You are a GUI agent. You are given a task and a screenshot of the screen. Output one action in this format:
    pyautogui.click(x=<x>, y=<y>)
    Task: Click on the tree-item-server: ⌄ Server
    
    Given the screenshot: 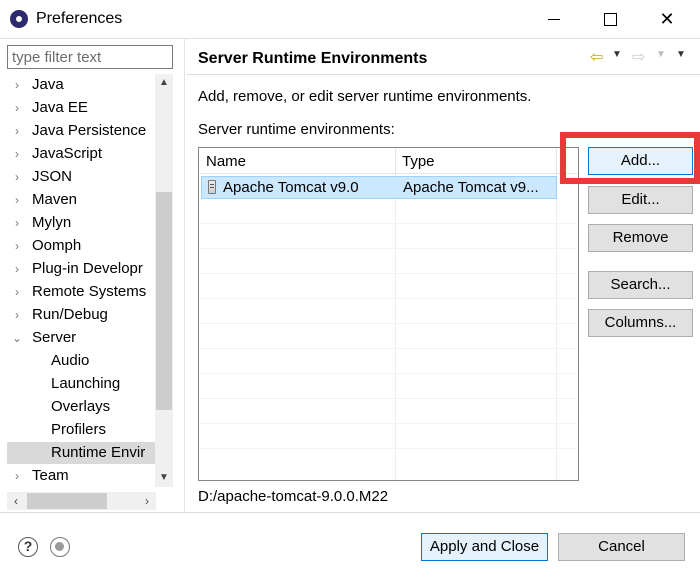 What is the action you would take?
    pyautogui.click(x=84, y=338)
    